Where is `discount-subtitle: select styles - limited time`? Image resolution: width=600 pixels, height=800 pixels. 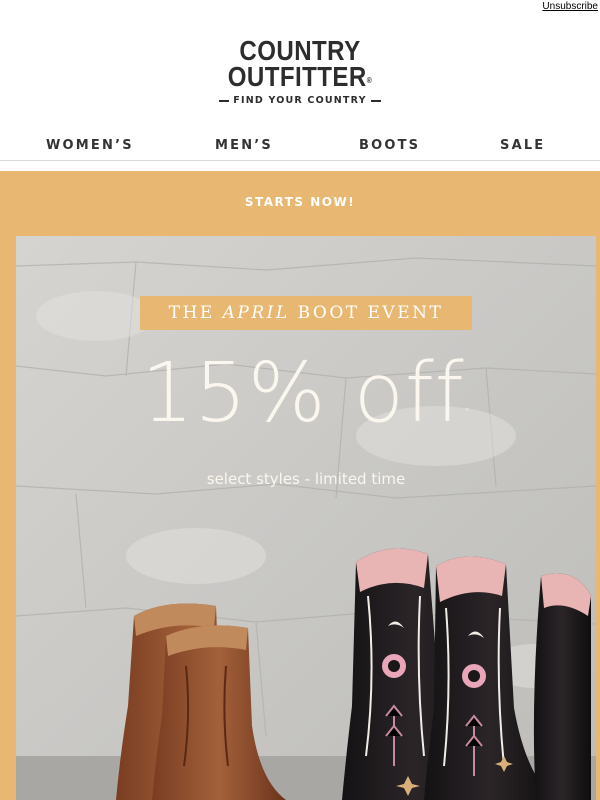 discount-subtitle: select styles - limited time is located at coordinates (306, 479).